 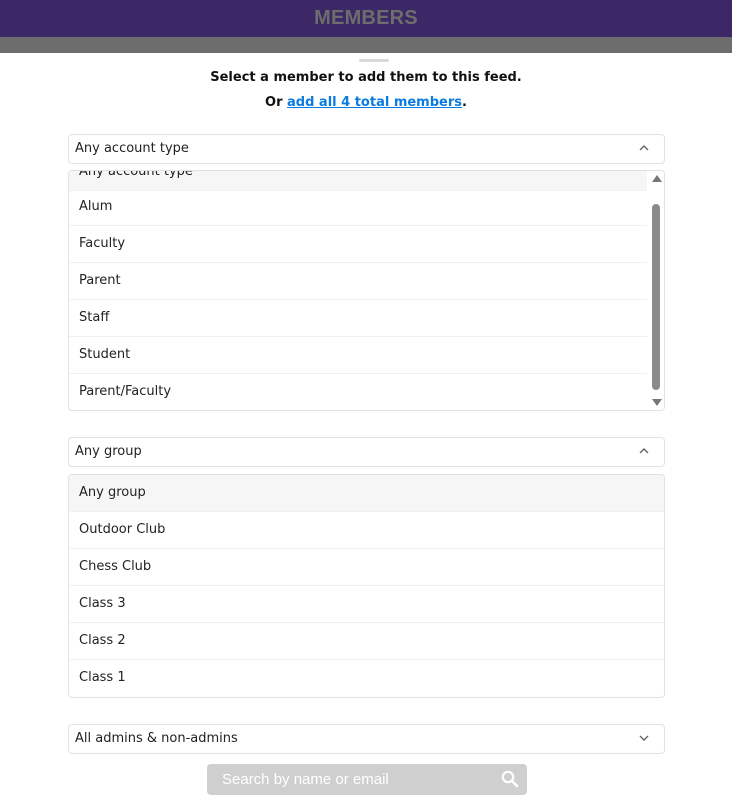 I want to click on group-value: Any group, so click(x=108, y=451).